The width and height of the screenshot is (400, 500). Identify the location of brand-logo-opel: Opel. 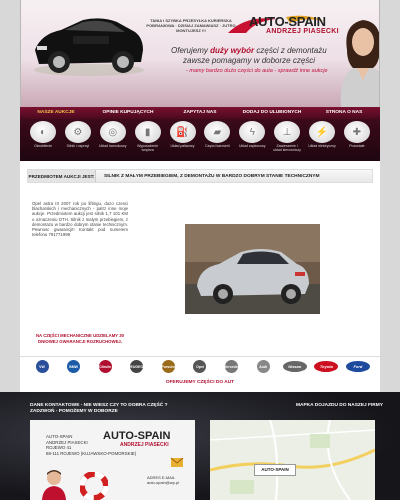
(200, 367).